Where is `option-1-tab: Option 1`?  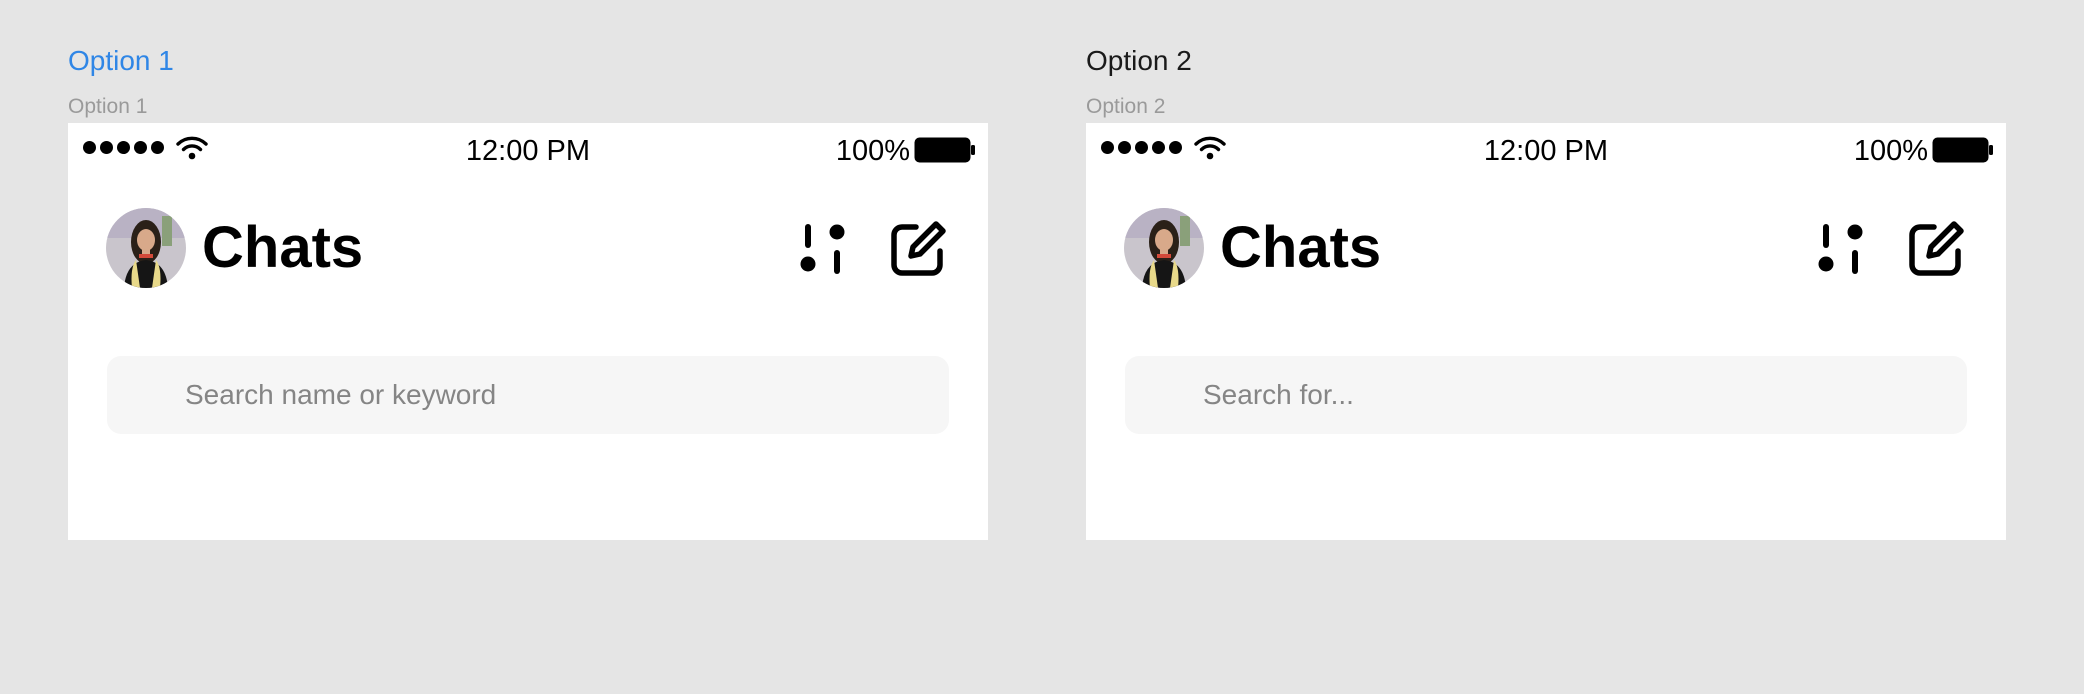 option-1-tab: Option 1 is located at coordinates (121, 61).